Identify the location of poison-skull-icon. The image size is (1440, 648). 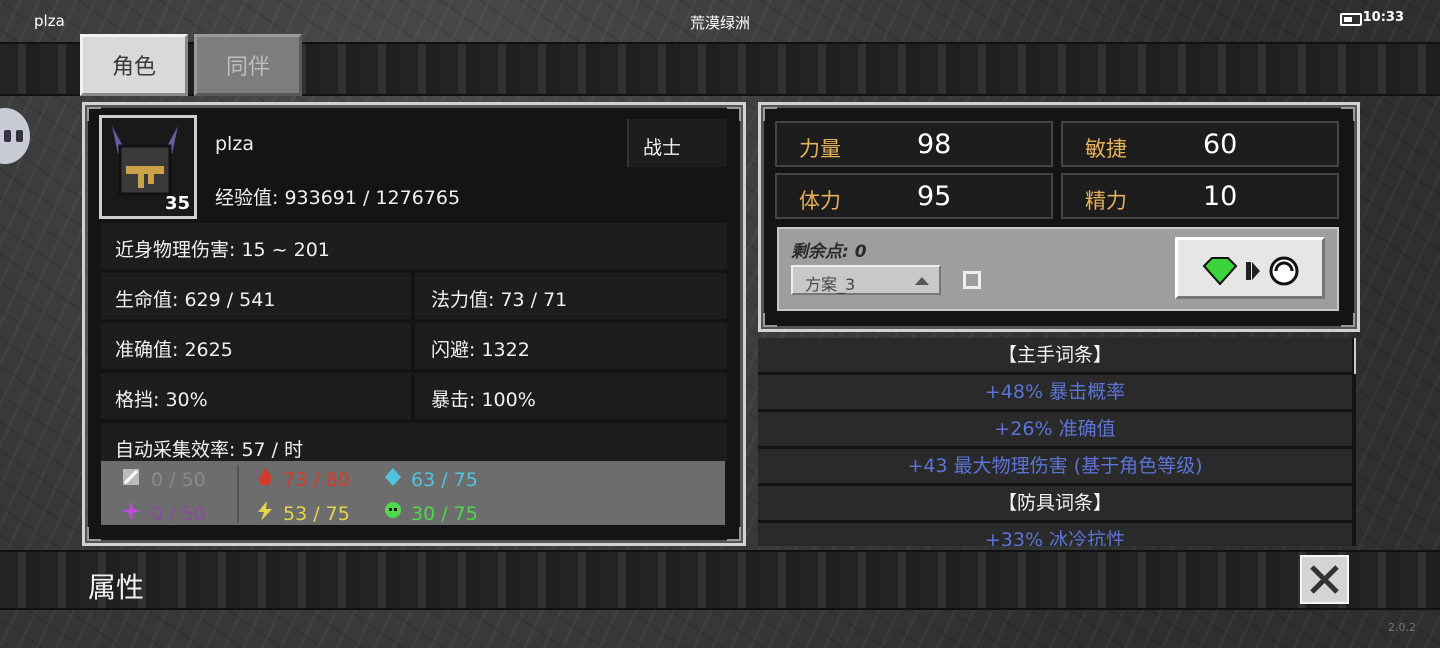
(393, 510).